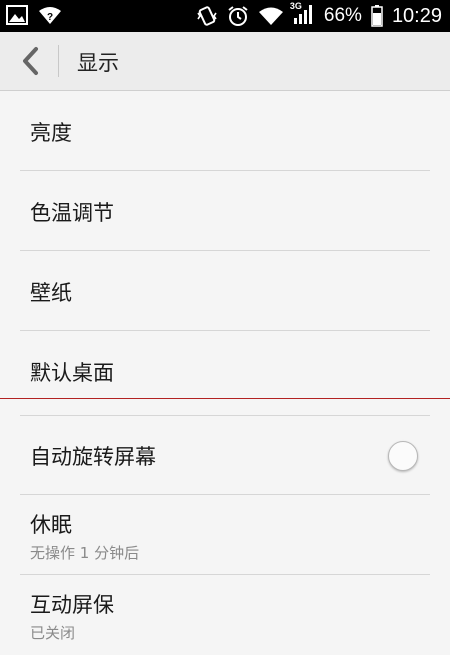 The width and height of the screenshot is (450, 655). I want to click on setting-color-temperature: 色温调节, so click(225, 211).